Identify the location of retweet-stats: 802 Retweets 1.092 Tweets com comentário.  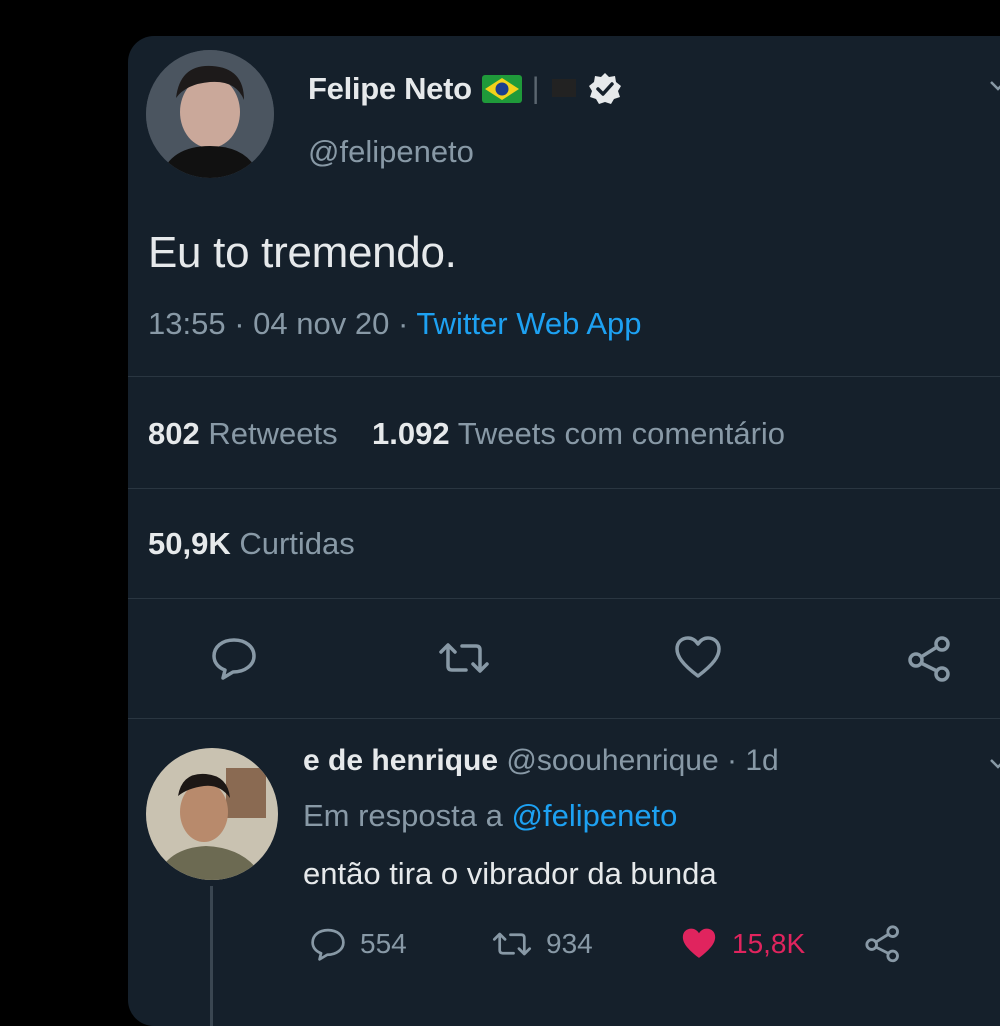
(466, 434).